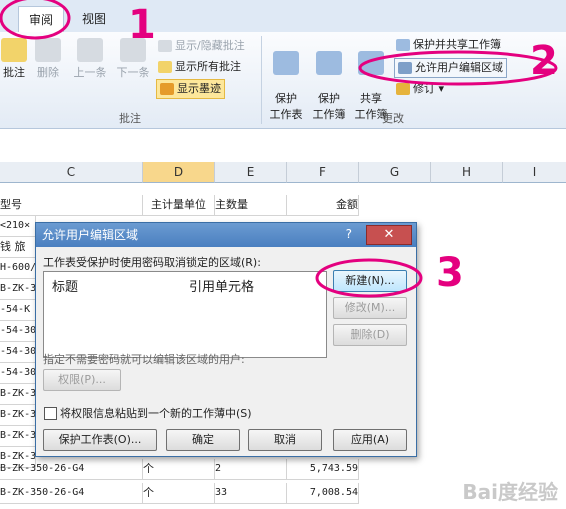 Image resolution: width=566 pixels, height=509 pixels. Describe the element at coordinates (286, 63) in the screenshot. I see `protect-sheet-icon` at that location.